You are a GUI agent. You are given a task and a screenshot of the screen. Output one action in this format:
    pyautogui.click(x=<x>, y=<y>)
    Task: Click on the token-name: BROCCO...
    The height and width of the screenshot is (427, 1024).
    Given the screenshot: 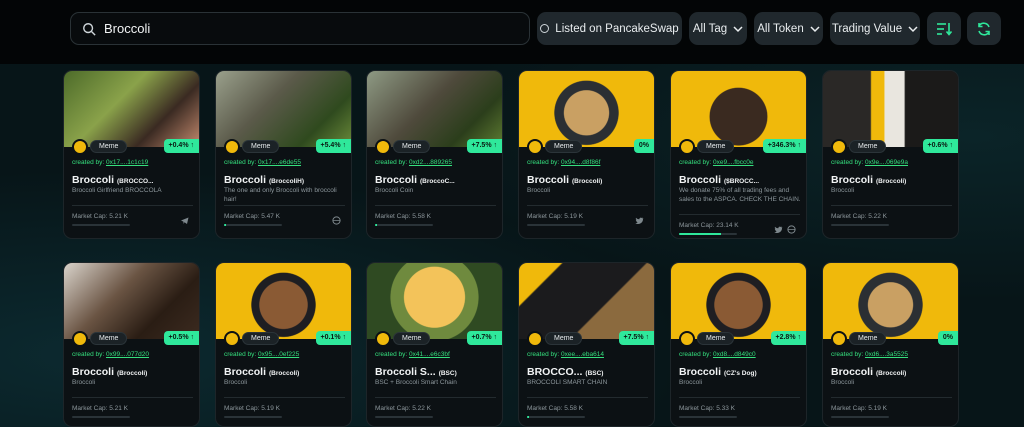 What is the action you would take?
    pyautogui.click(x=555, y=372)
    